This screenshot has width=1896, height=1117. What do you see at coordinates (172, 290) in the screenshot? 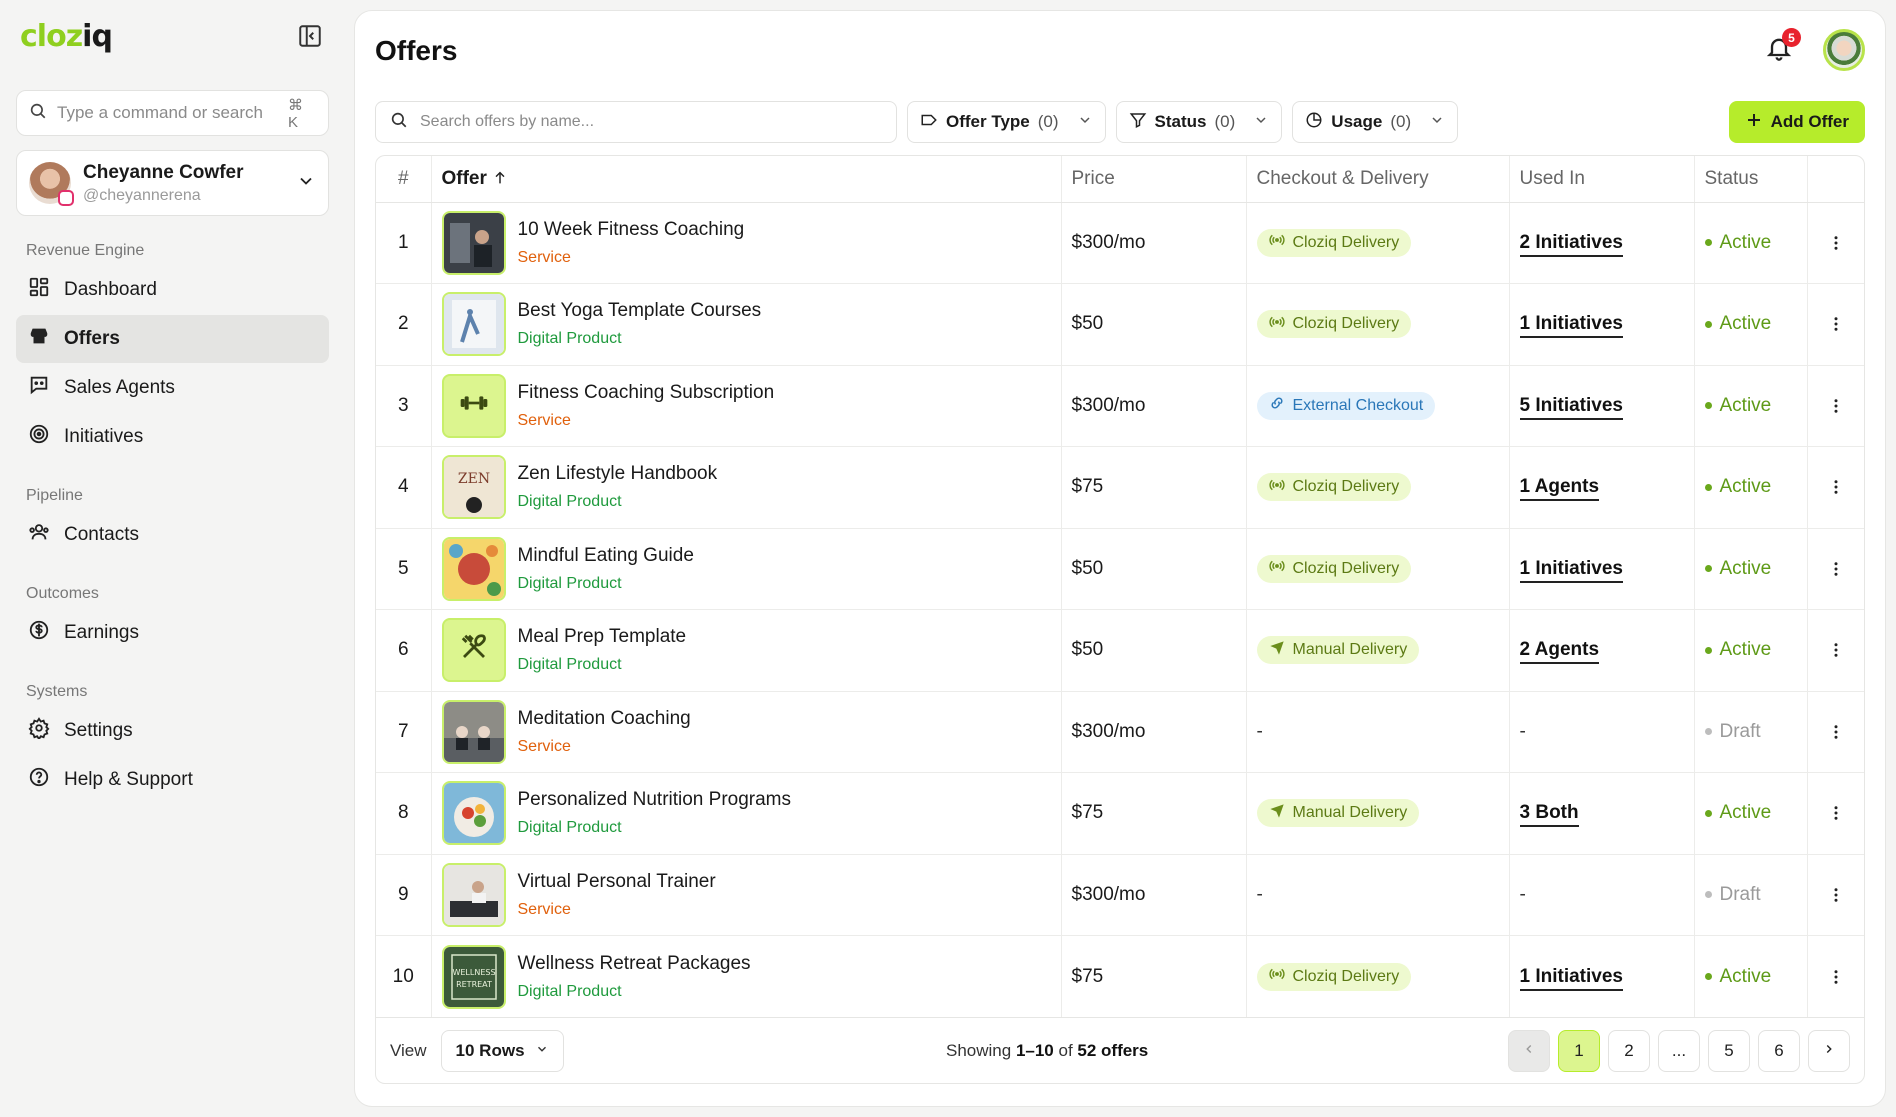
I see `sidebar-item-dashboard: Dashboard` at bounding box center [172, 290].